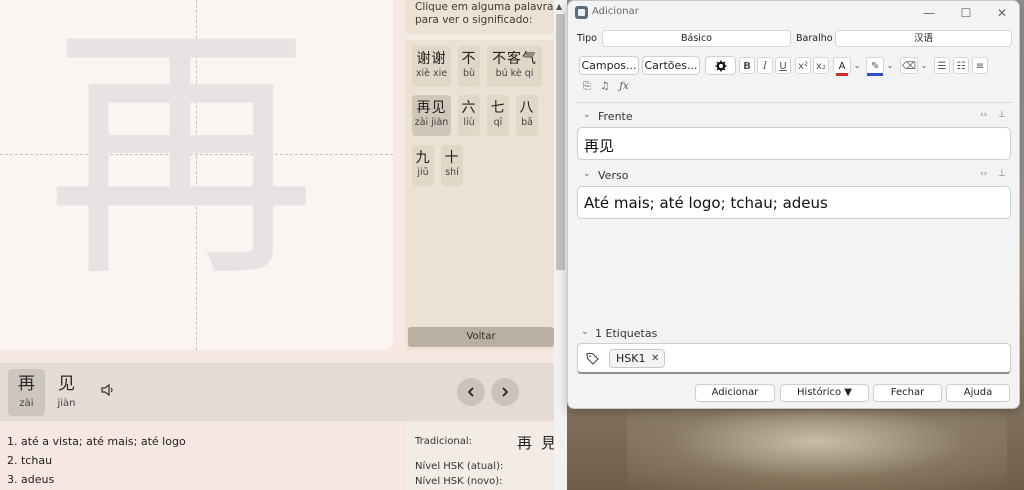 This screenshot has height=490, width=1024. I want to click on scroll-up-arrow-icon: ▲, so click(559, 6).